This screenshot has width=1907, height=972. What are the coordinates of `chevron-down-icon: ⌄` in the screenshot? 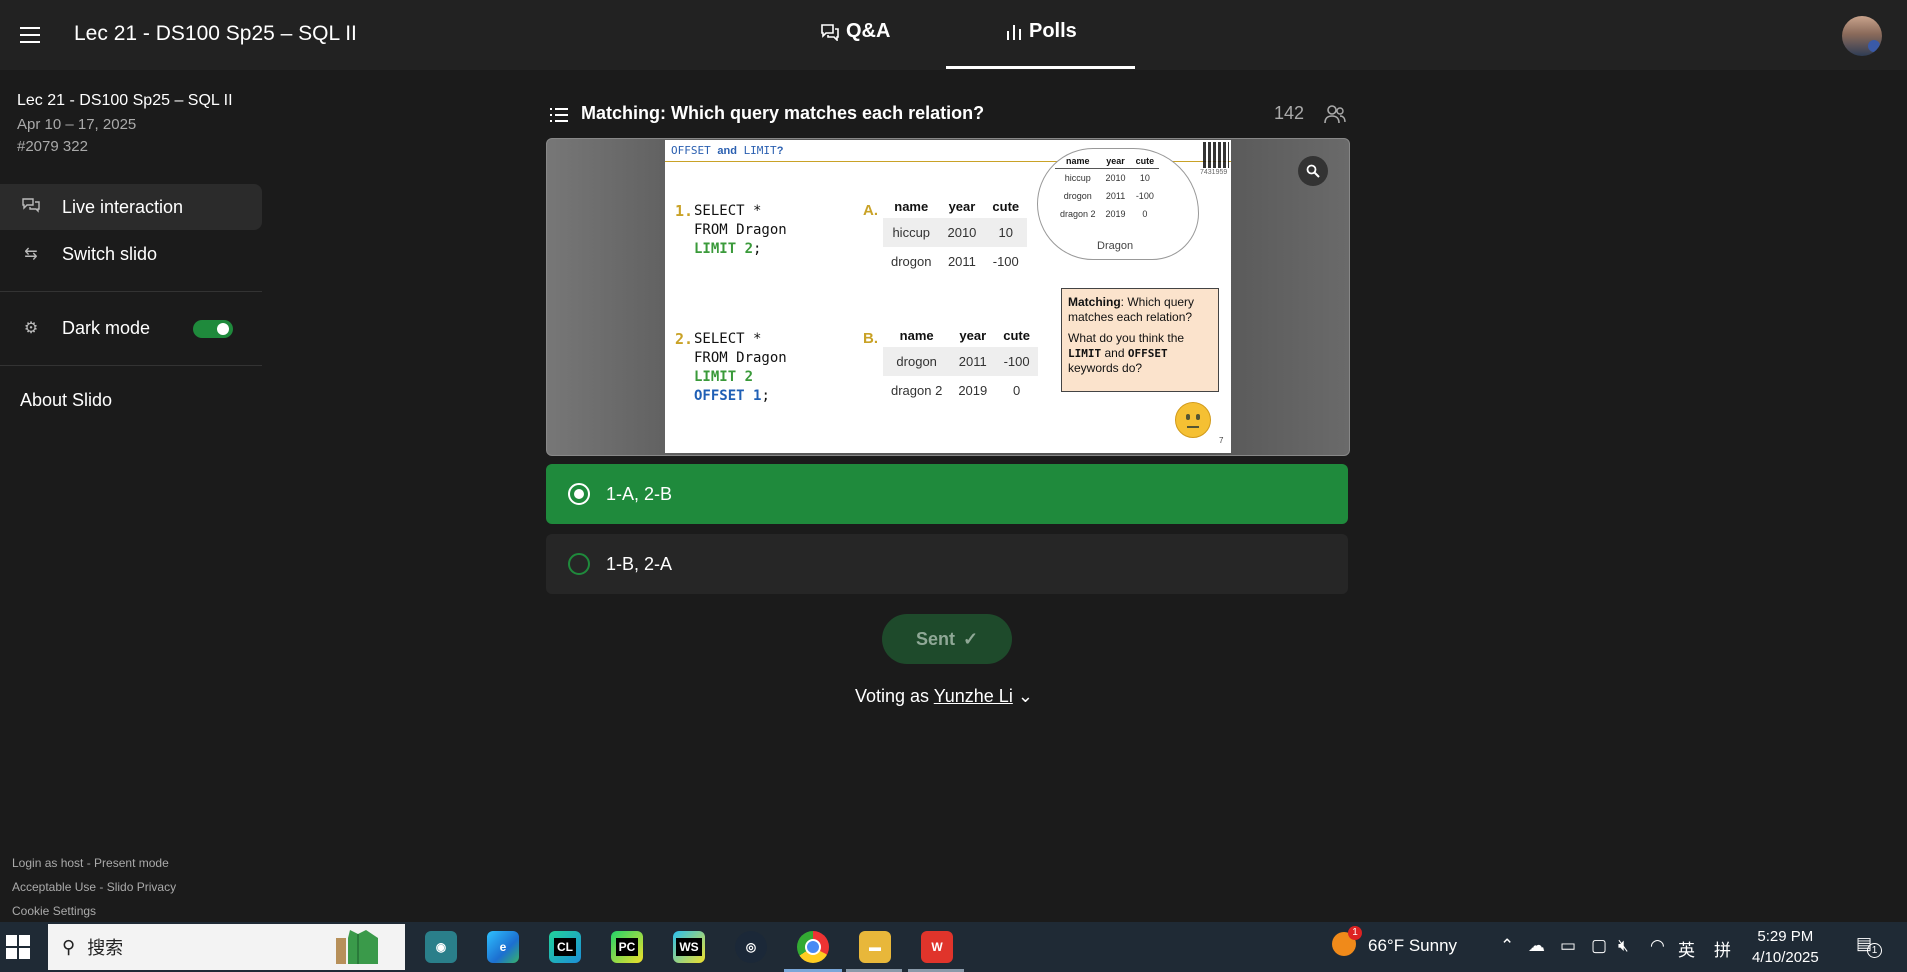 It's located at (1025, 696).